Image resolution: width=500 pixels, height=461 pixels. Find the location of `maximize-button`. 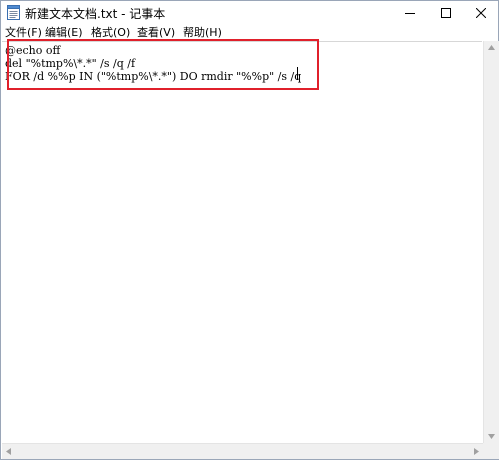

maximize-button is located at coordinates (446, 13).